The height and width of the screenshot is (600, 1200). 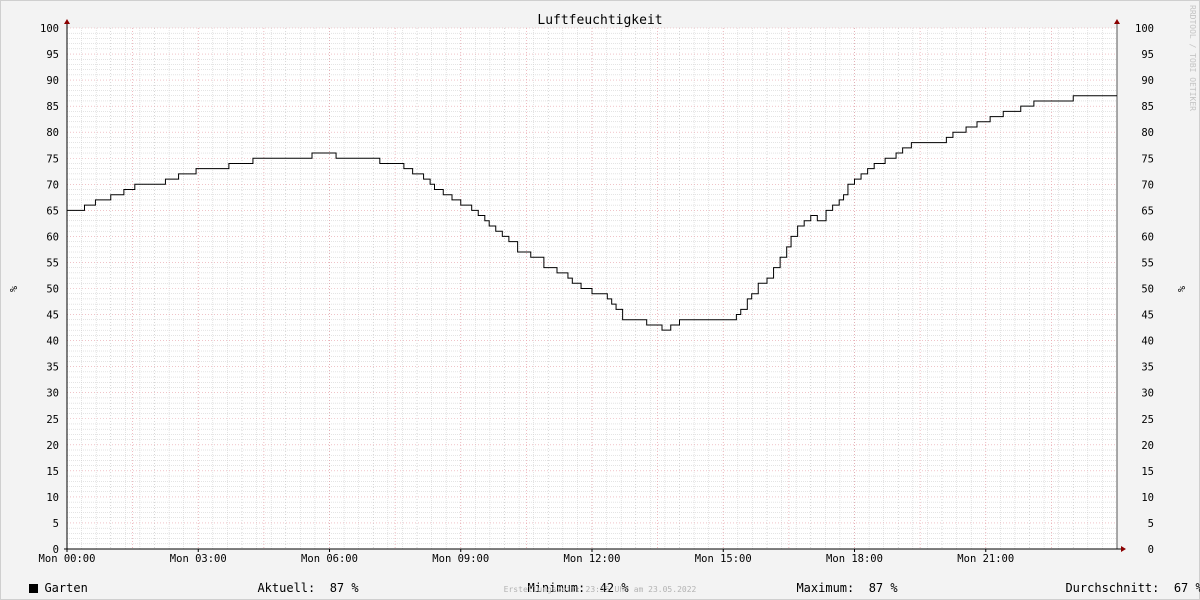 I want to click on y-tick-label-left: 25, so click(x=52, y=420).